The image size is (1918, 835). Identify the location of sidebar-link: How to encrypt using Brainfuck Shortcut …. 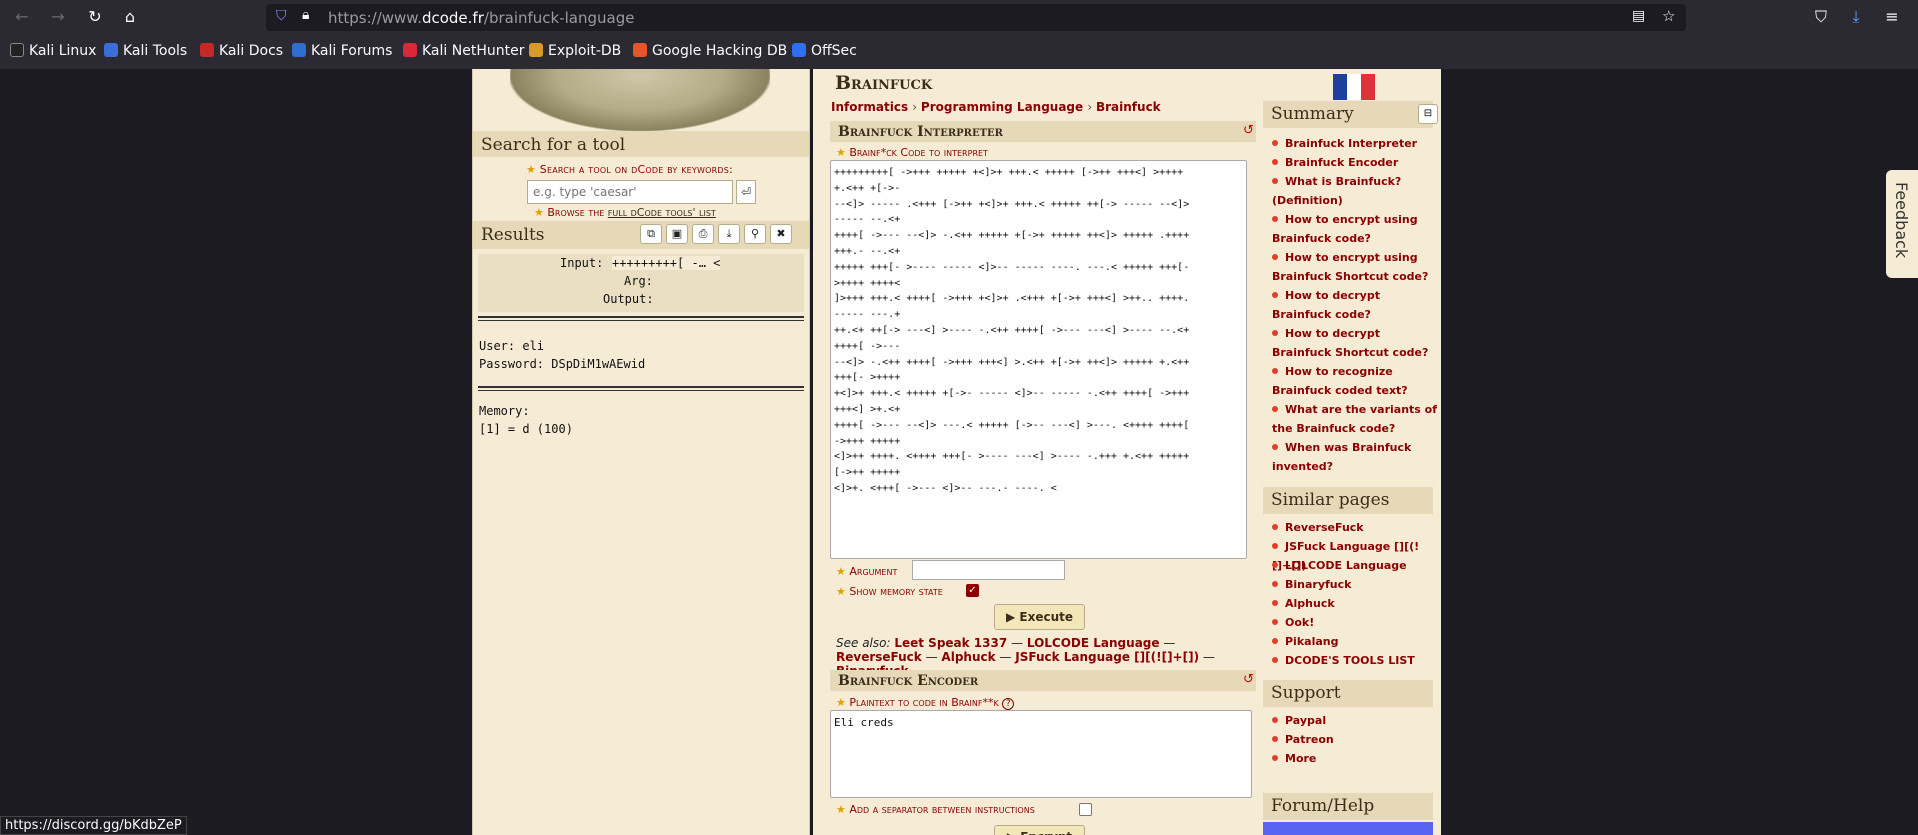
(1354, 267).